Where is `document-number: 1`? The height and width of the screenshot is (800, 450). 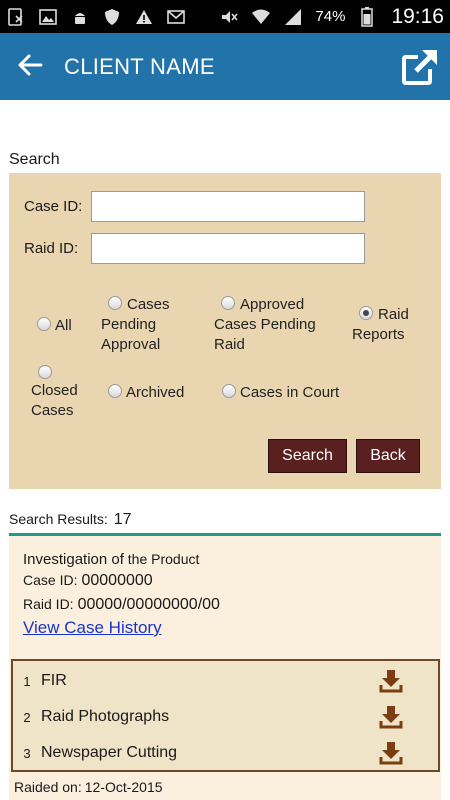
document-number: 1 is located at coordinates (27, 681).